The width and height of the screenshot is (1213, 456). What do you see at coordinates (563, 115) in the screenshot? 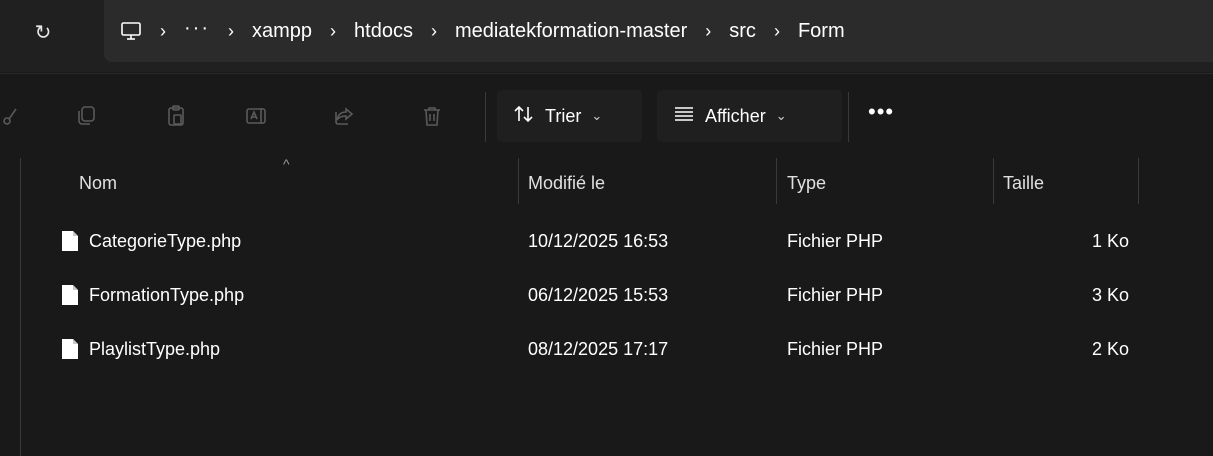
I see `sort-label: Trier` at bounding box center [563, 115].